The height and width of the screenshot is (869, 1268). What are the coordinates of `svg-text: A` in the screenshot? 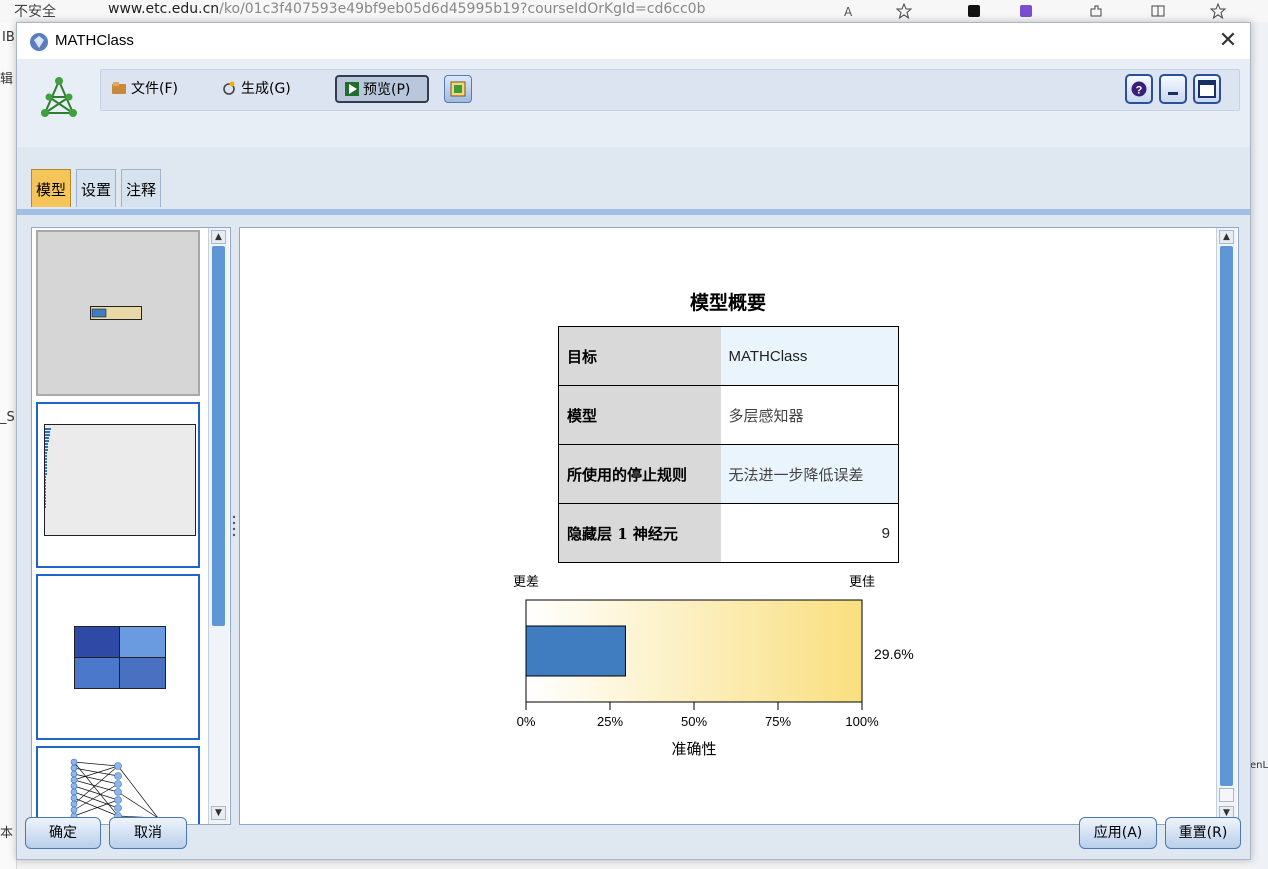 It's located at (848, 12).